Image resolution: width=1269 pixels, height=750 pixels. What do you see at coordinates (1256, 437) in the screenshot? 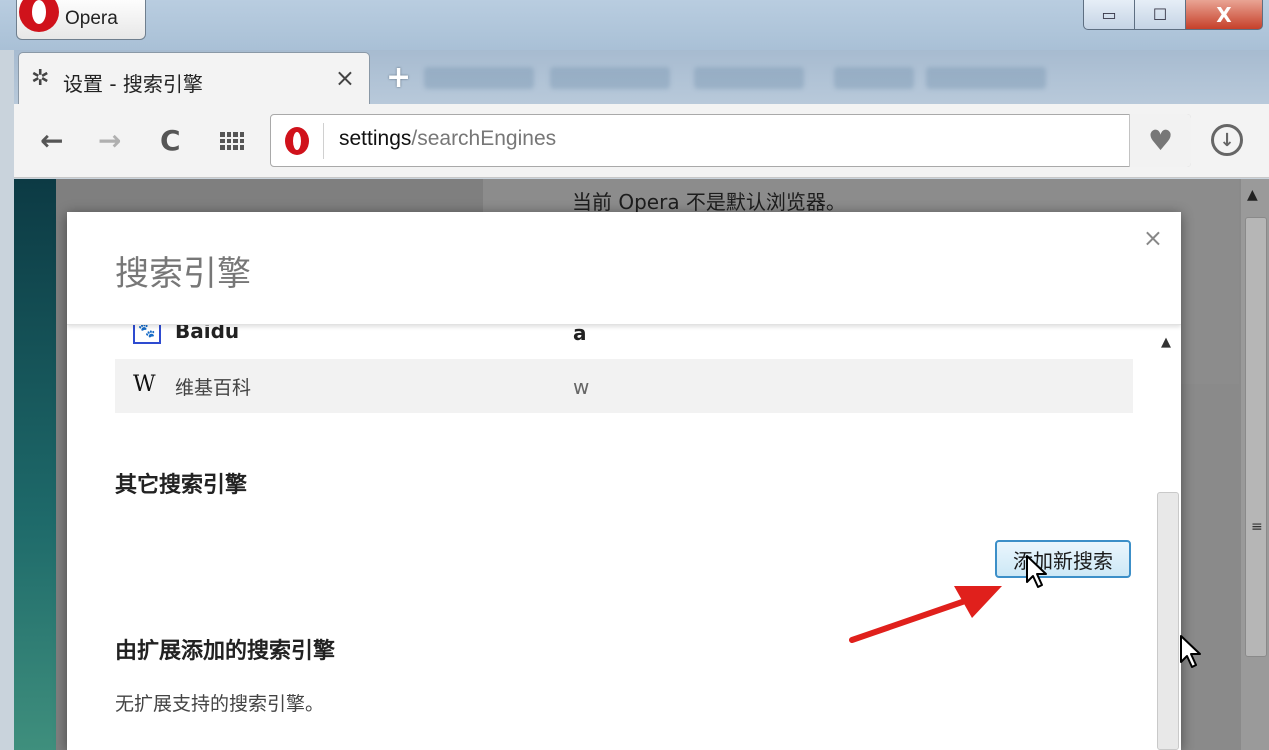
I see `page-scrollbar-thumb` at bounding box center [1256, 437].